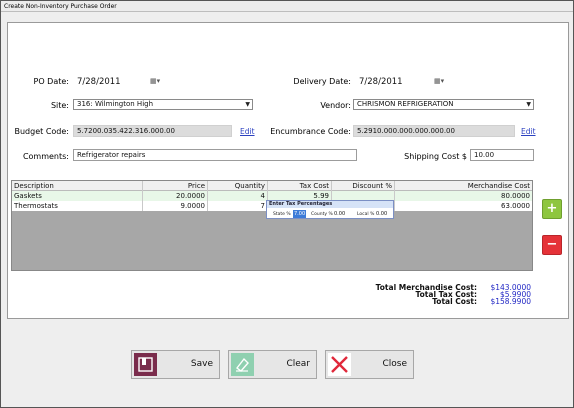  Describe the element at coordinates (145, 364) in the screenshot. I see `save-icon` at that location.